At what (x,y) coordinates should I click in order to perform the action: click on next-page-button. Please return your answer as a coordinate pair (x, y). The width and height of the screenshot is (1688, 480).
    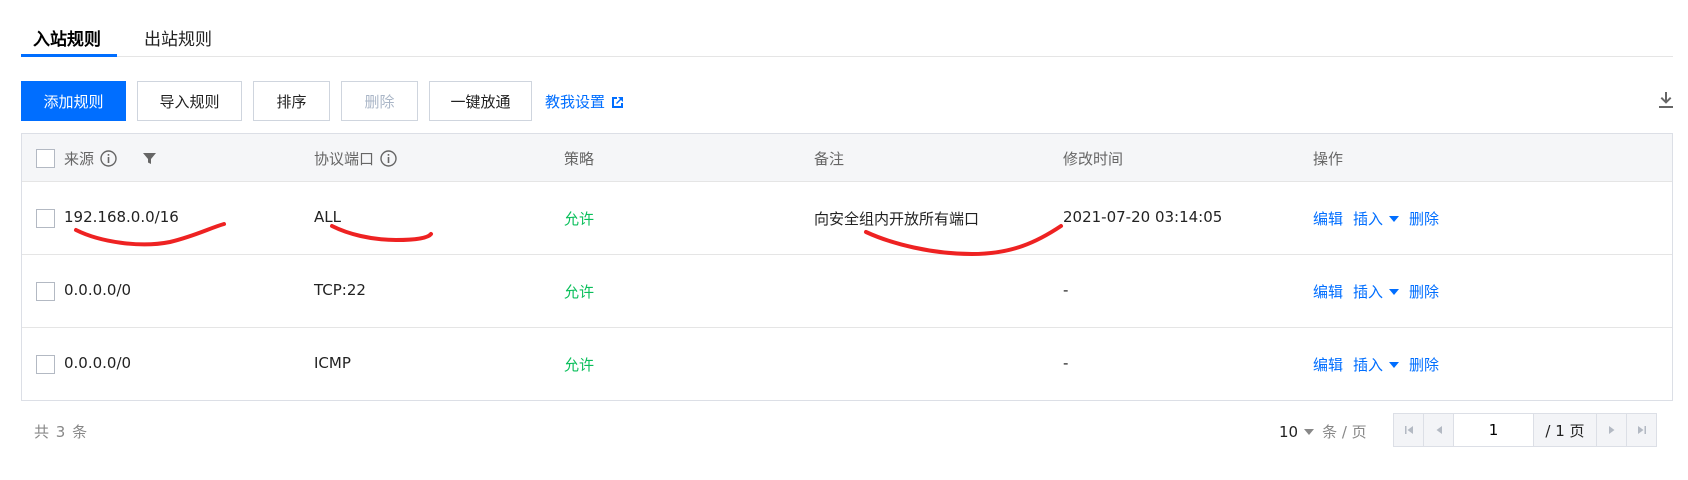
    Looking at the image, I should click on (1611, 430).